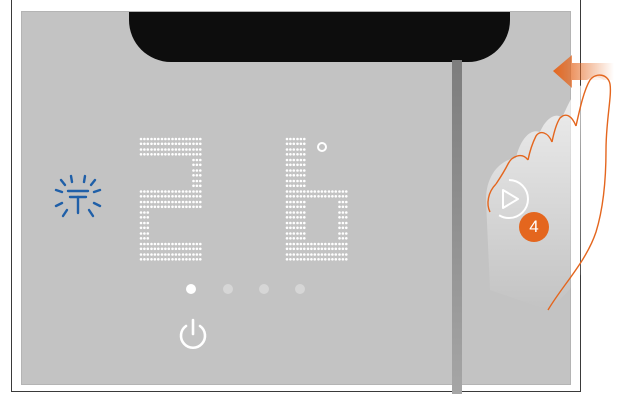 The width and height of the screenshot is (629, 394). Describe the element at coordinates (549, 192) in the screenshot. I see `hand-icon` at that location.